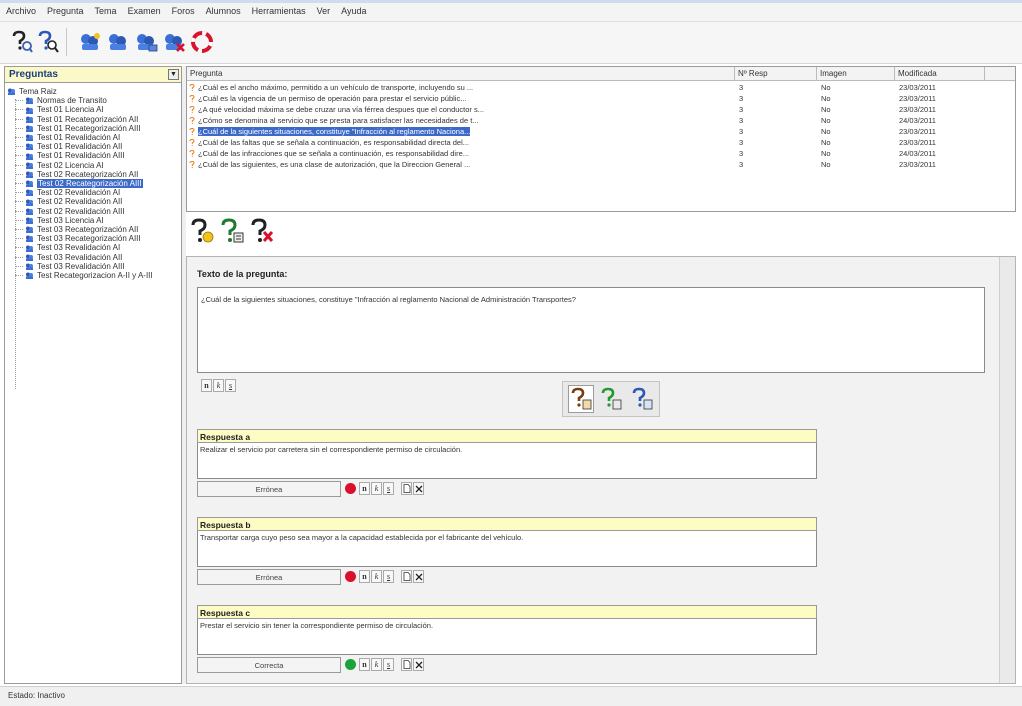 The width and height of the screenshot is (1022, 706). Describe the element at coordinates (246, 232) in the screenshot. I see `answer-toolbar` at that location.